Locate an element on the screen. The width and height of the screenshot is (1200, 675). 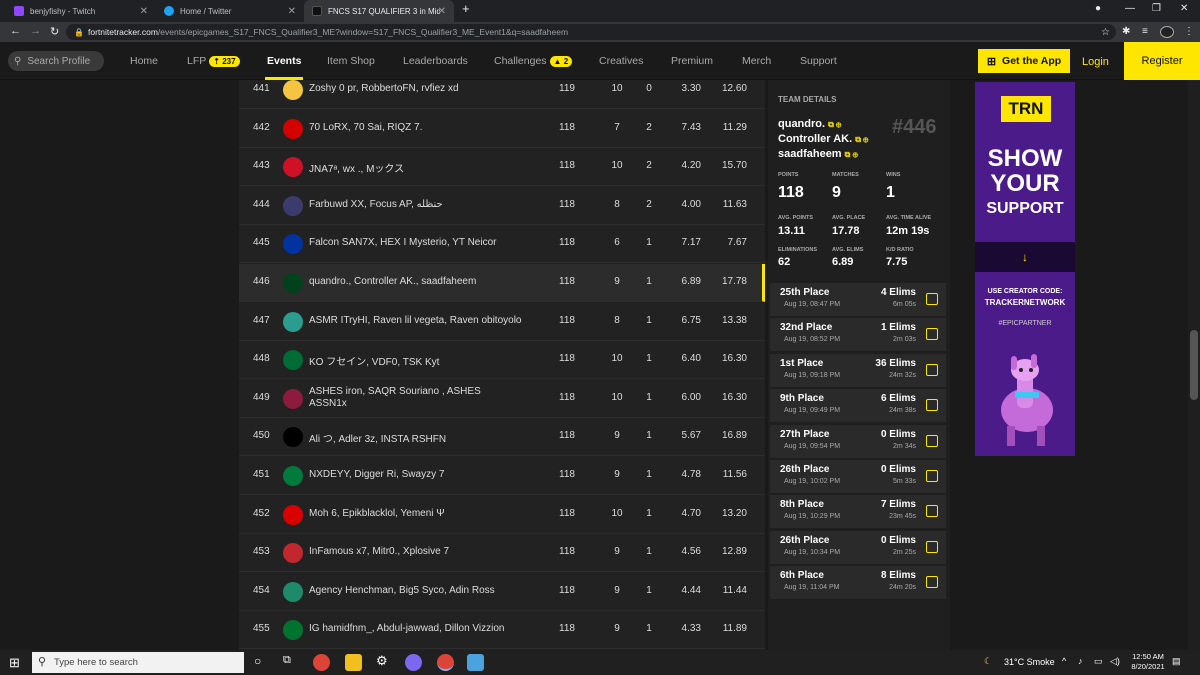
nav-leaderboards: Leaderboards is located at coordinates (435, 61).